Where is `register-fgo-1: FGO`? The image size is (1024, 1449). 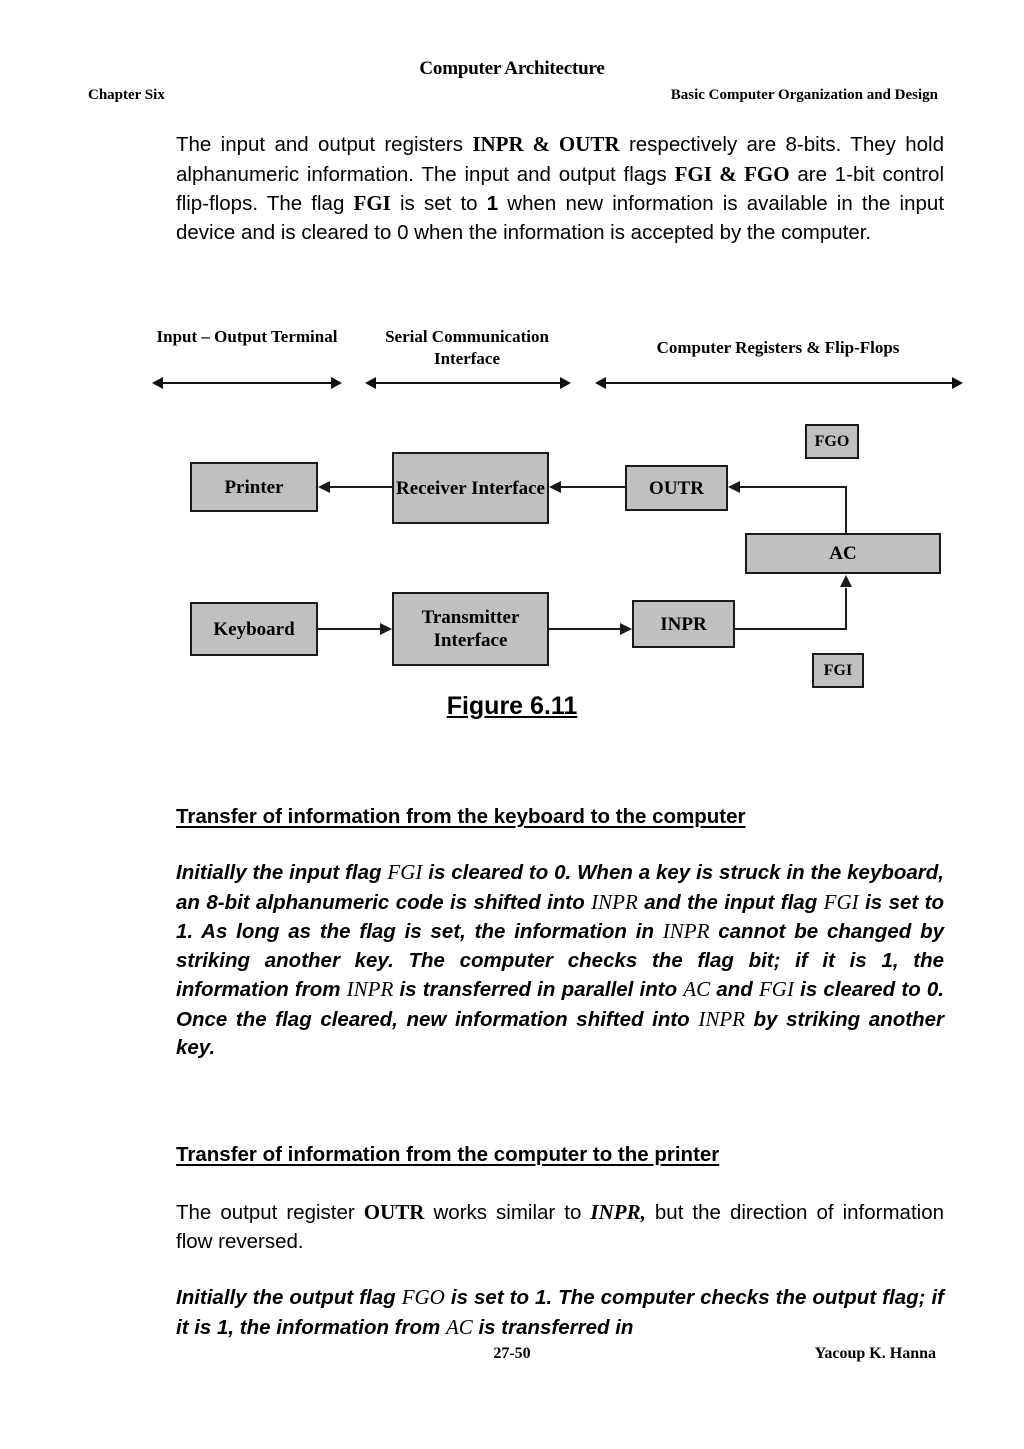 register-fgo-1: FGO is located at coordinates (423, 1297).